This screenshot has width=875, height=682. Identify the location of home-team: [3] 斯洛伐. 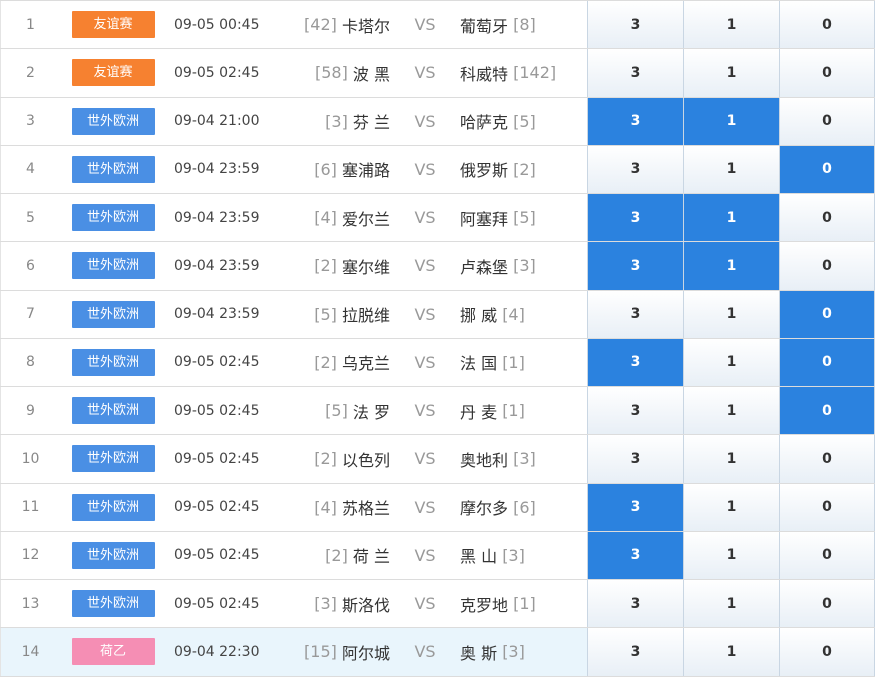
(338, 603).